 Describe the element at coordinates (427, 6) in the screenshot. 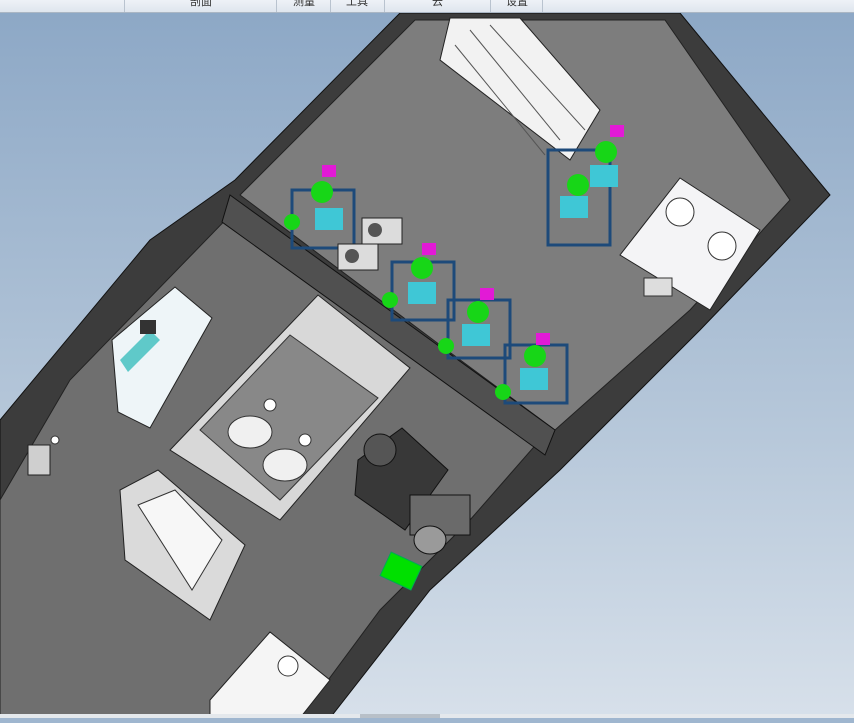

I see `ribbon-toolbar: 剖面 测量 工具 云 设置` at that location.